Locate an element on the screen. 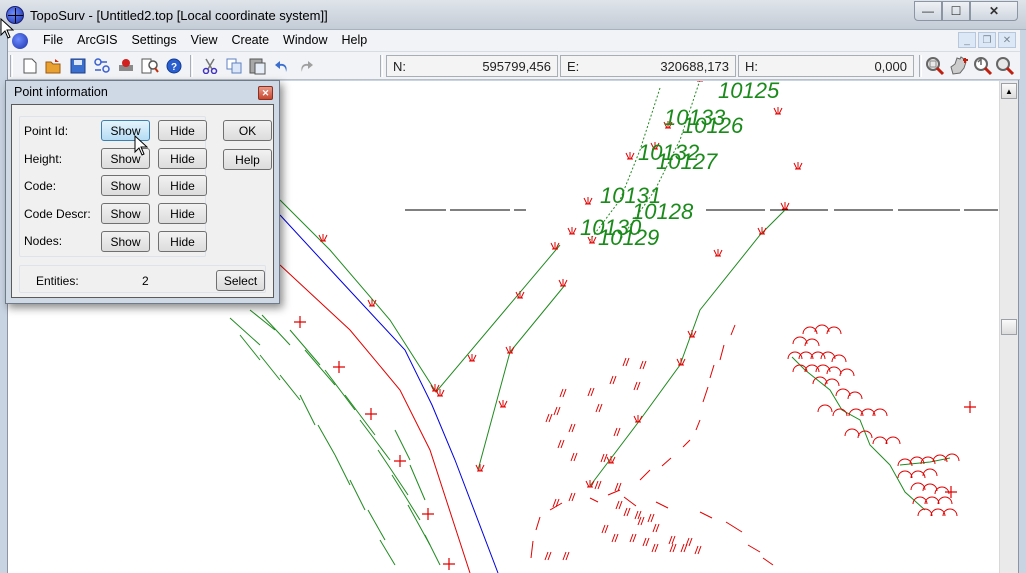 The image size is (1026, 573). point-id-label: 10126 is located at coordinates (713, 125).